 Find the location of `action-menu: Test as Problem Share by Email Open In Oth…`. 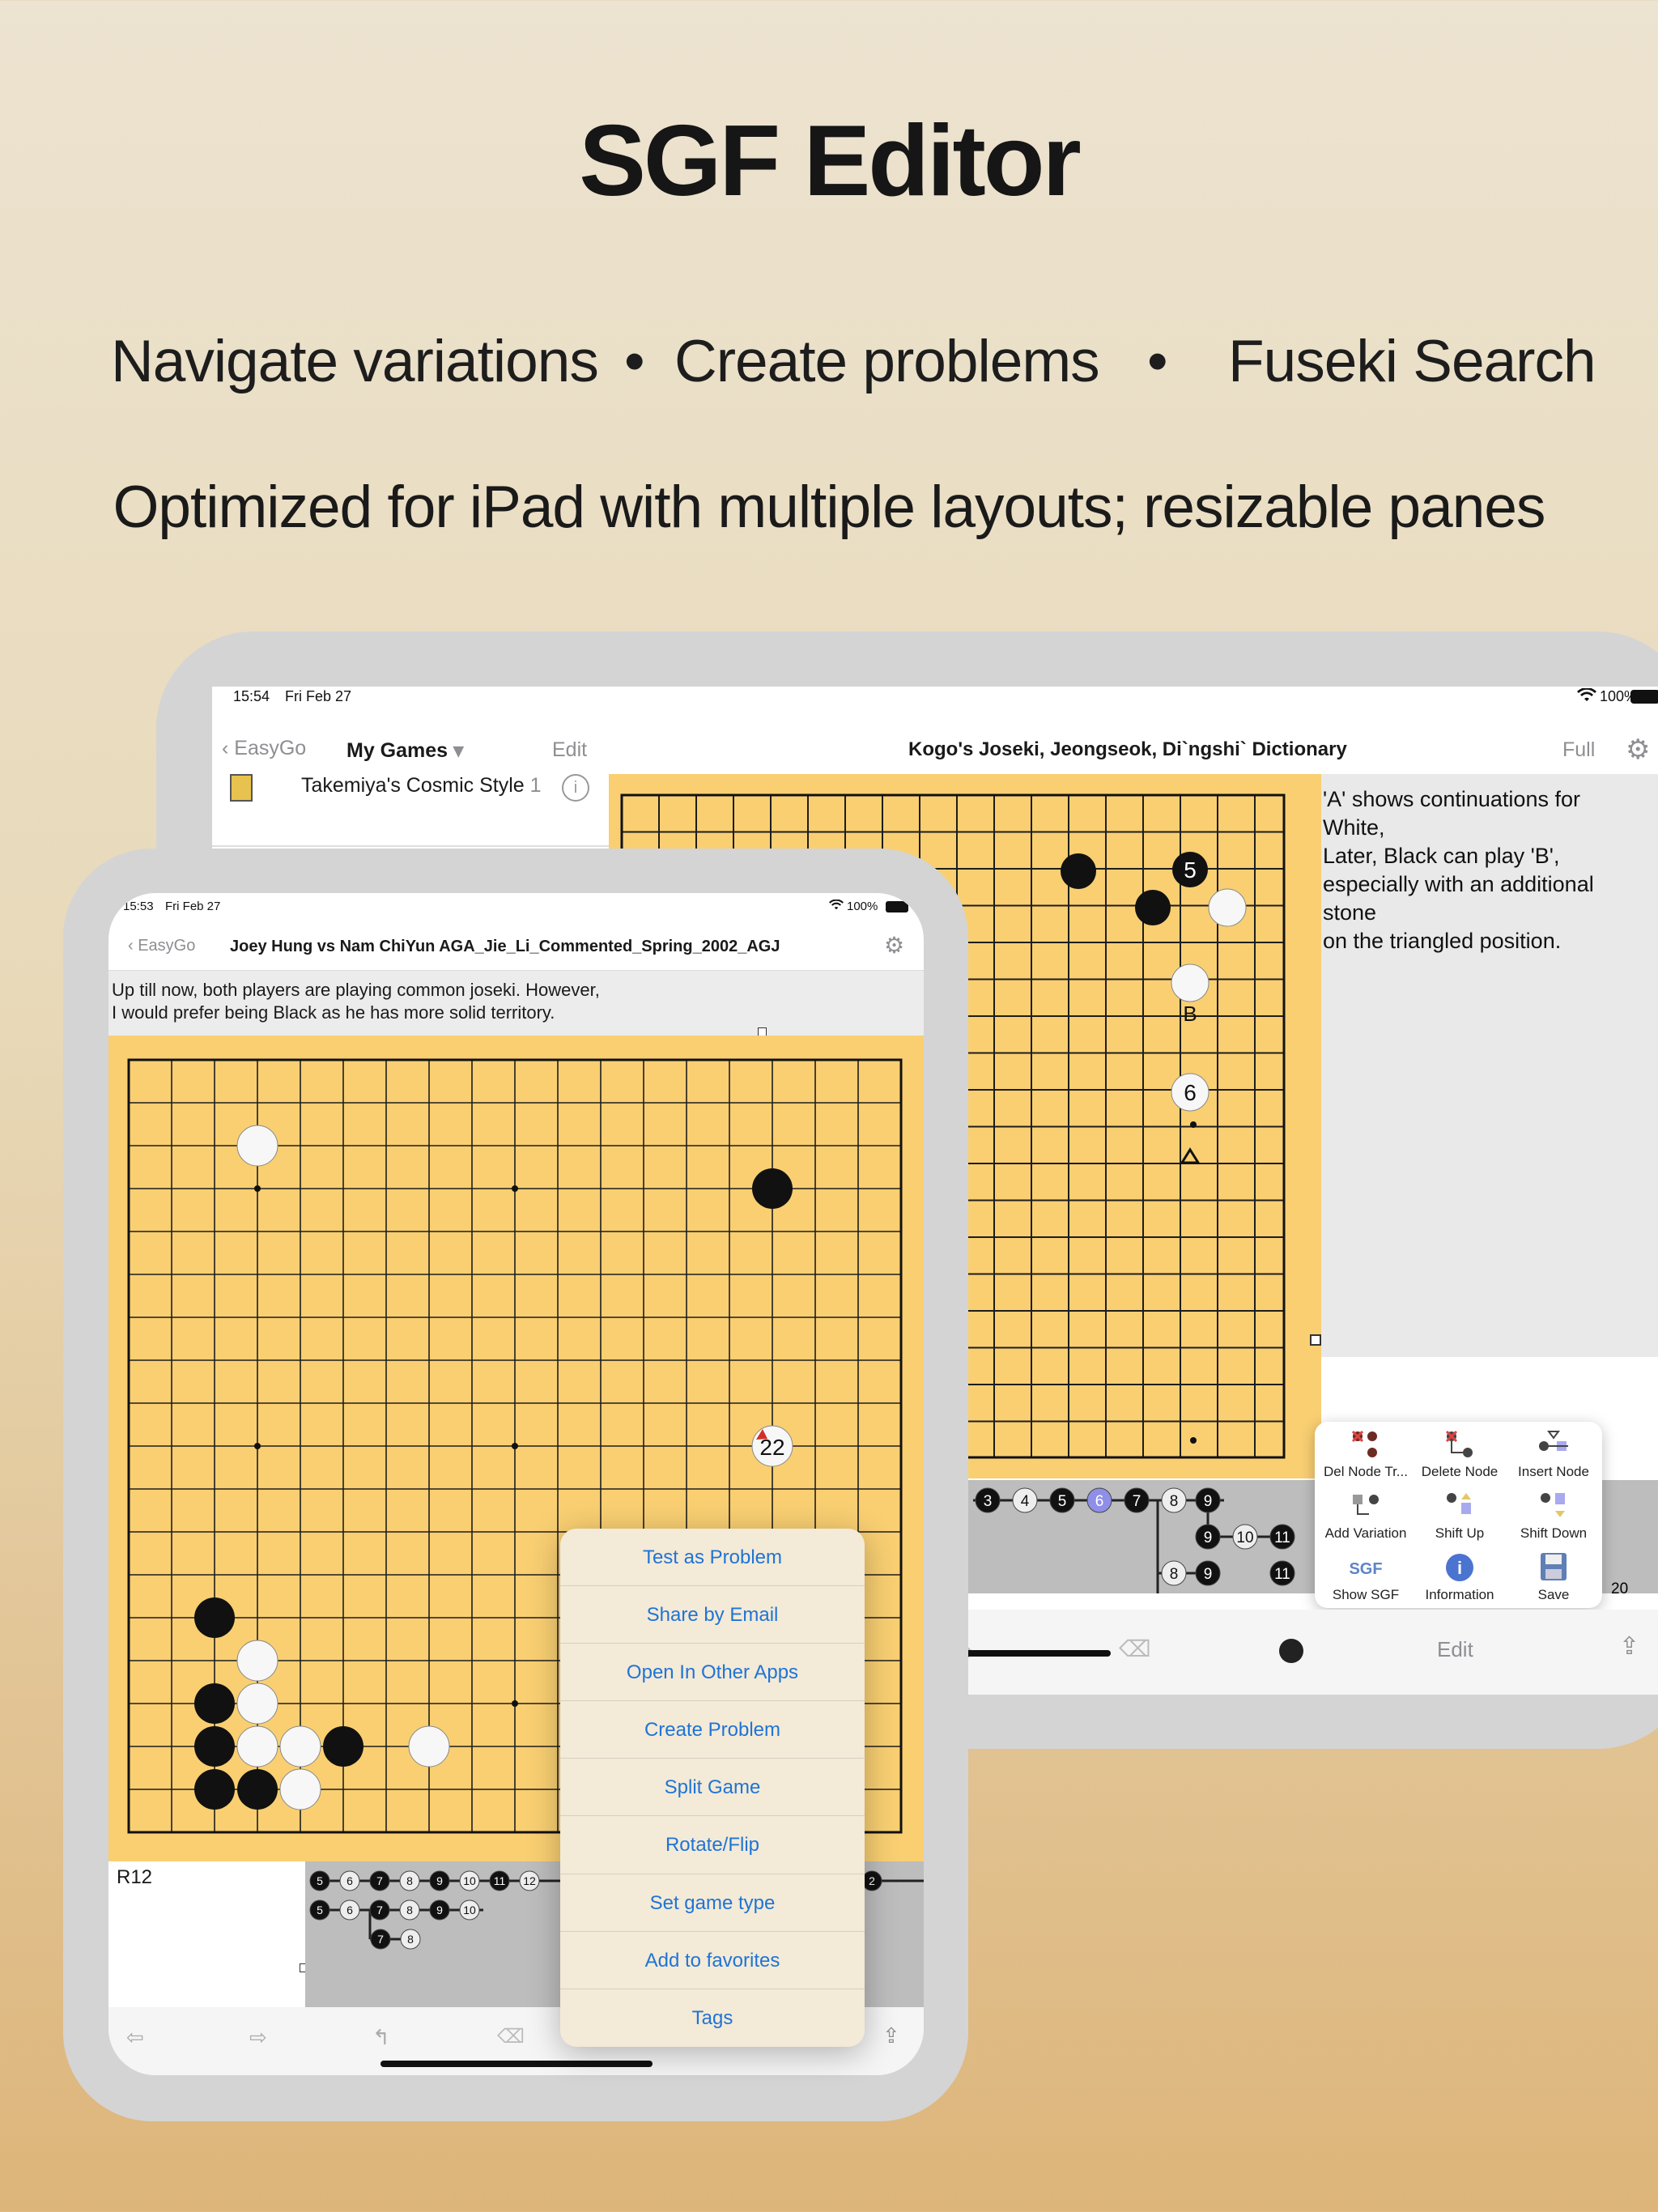

action-menu: Test as Problem Share by Email Open In Oth… is located at coordinates (712, 1788).